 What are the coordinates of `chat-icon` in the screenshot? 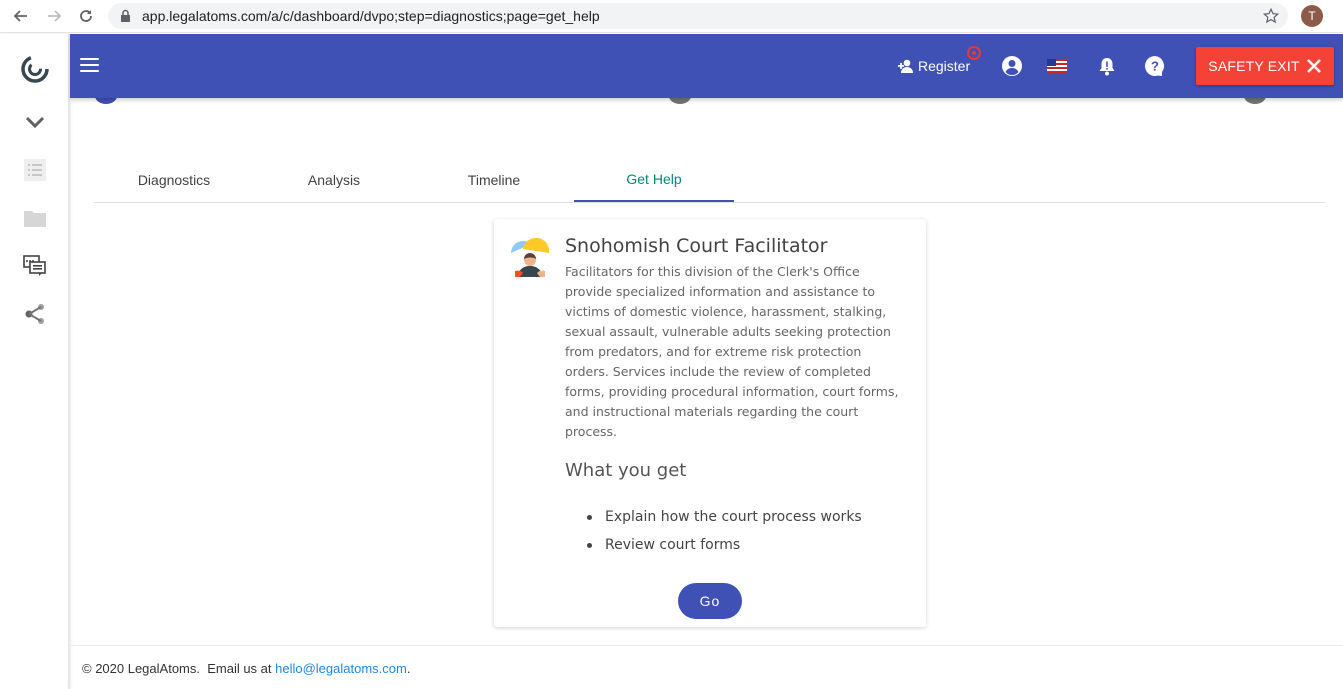 It's located at (35, 266).